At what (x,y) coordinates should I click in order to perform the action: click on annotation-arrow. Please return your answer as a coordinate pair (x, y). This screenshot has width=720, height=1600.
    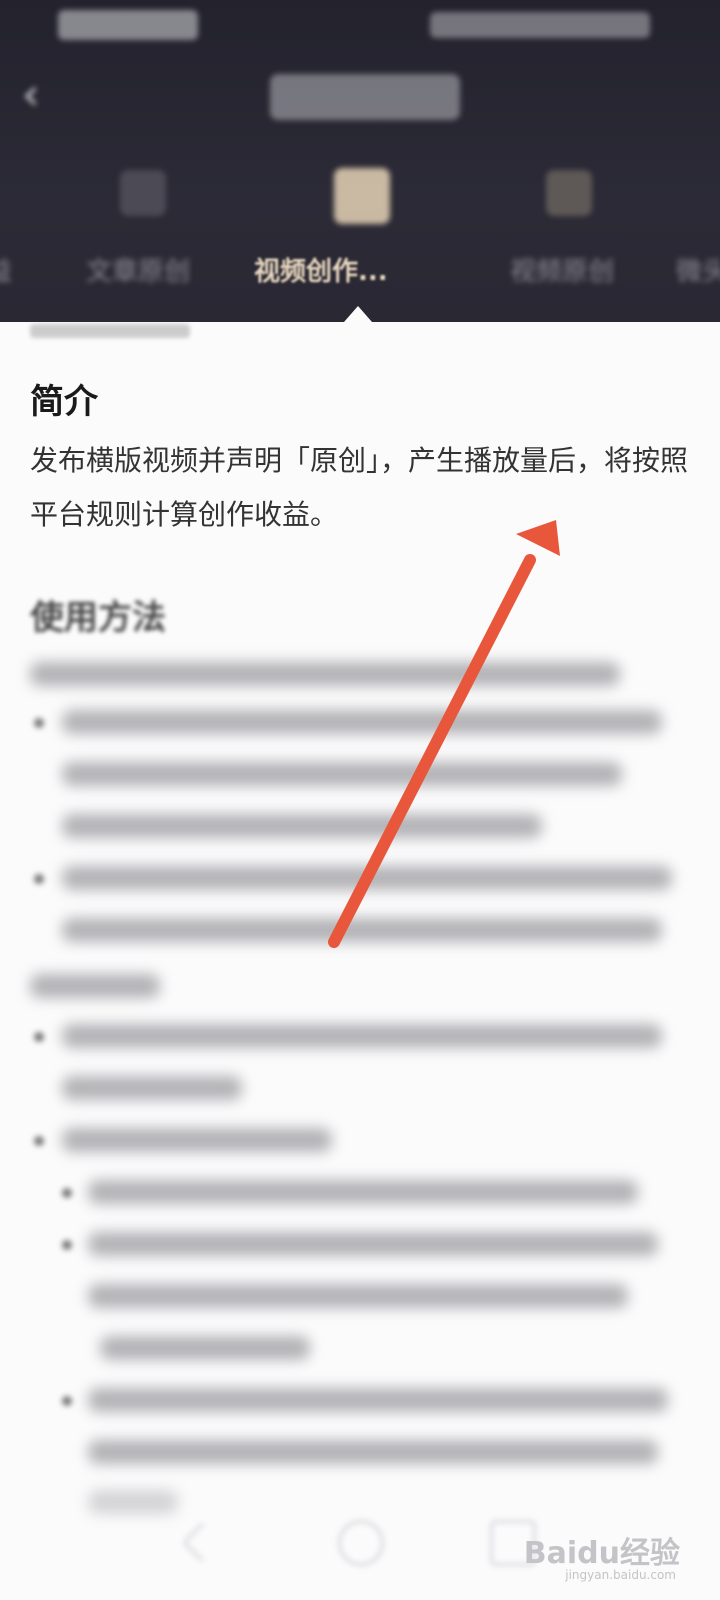
    Looking at the image, I should click on (444, 734).